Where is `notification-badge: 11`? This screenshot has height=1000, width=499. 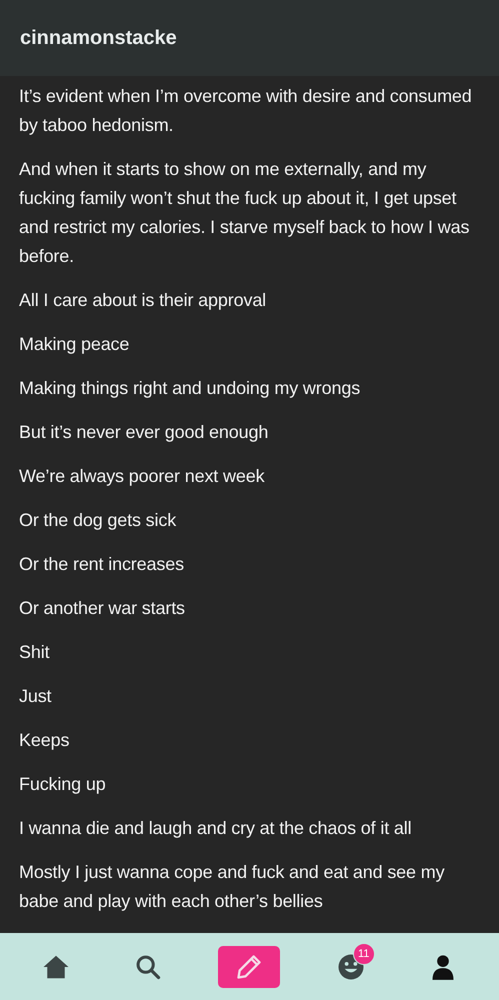
notification-badge: 11 is located at coordinates (363, 953).